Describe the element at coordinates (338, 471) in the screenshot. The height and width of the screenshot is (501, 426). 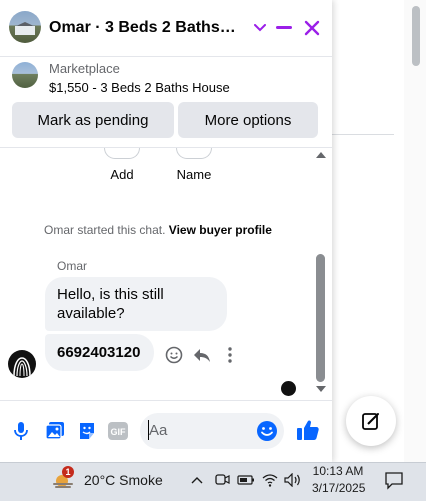
I see `clock-time: 10:13 AM` at that location.